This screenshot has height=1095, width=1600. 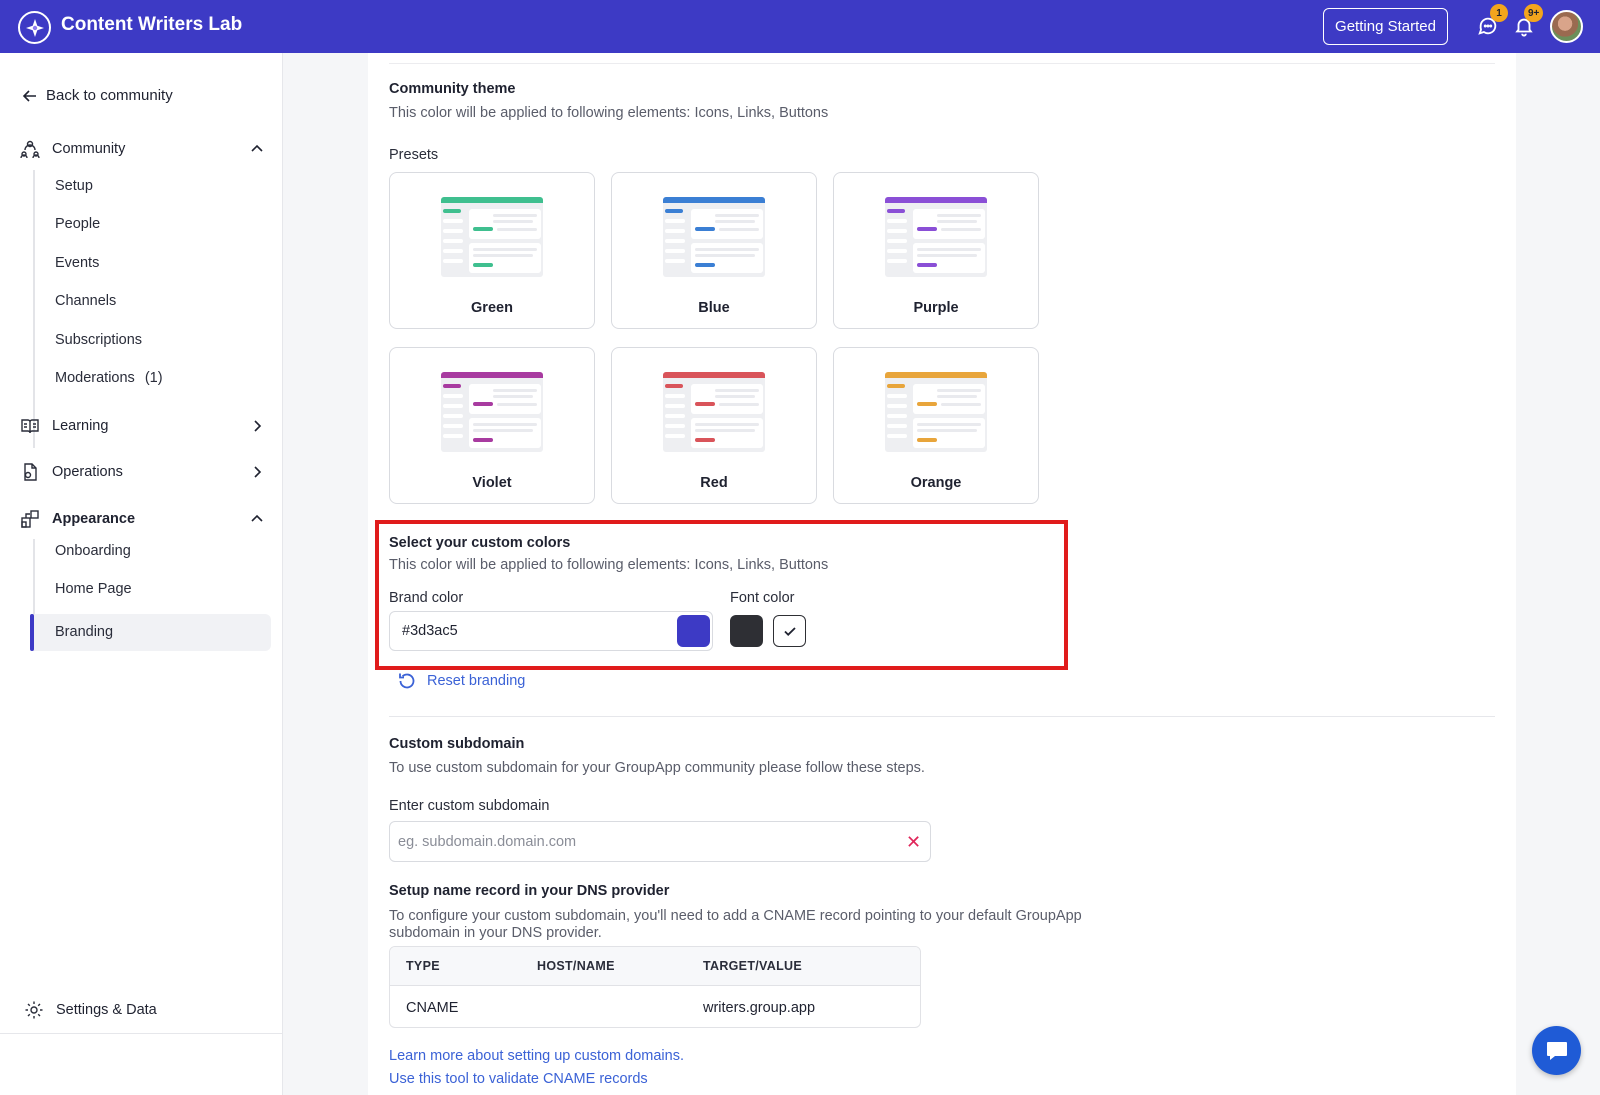 I want to click on preset-card-green: Green, so click(x=492, y=250).